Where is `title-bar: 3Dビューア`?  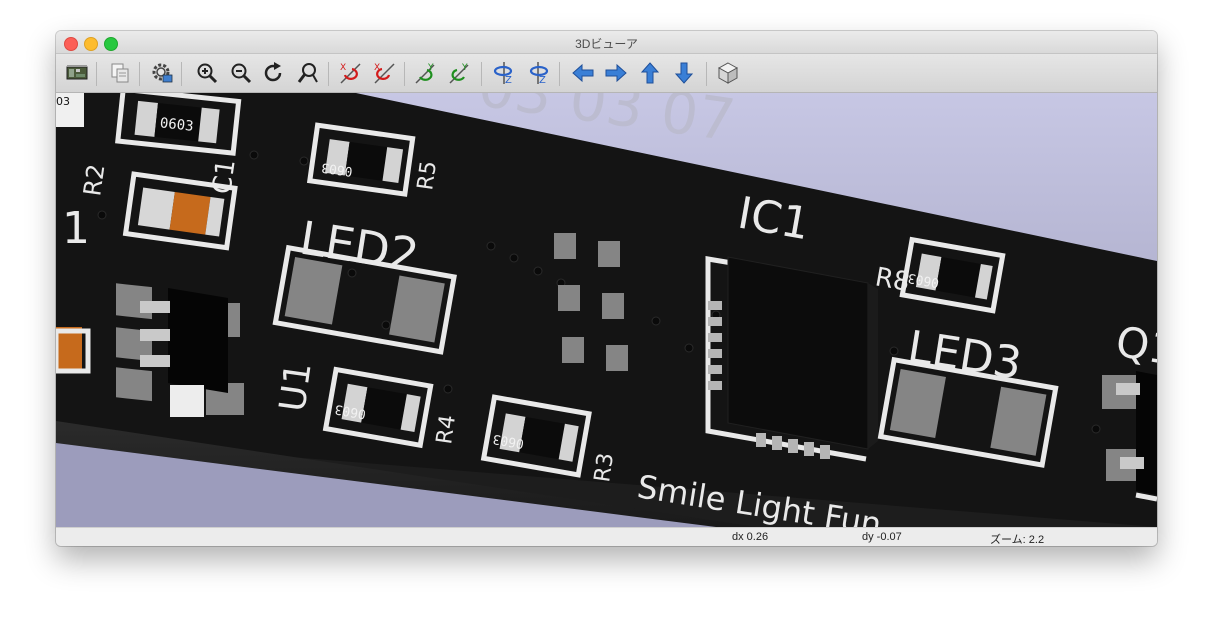 title-bar: 3Dビューア is located at coordinates (606, 42).